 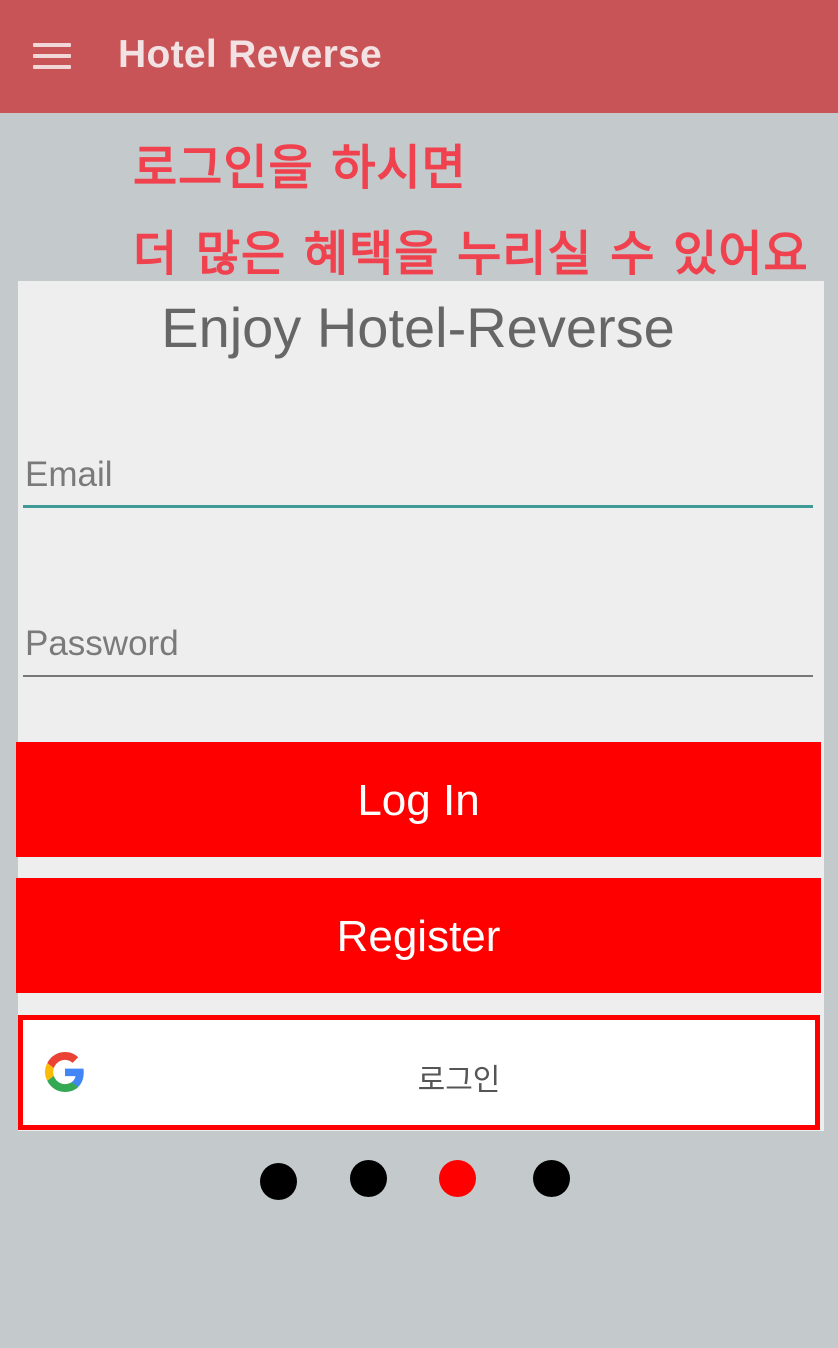 I want to click on google-login-button: 로그인, so click(x=419, y=1072).